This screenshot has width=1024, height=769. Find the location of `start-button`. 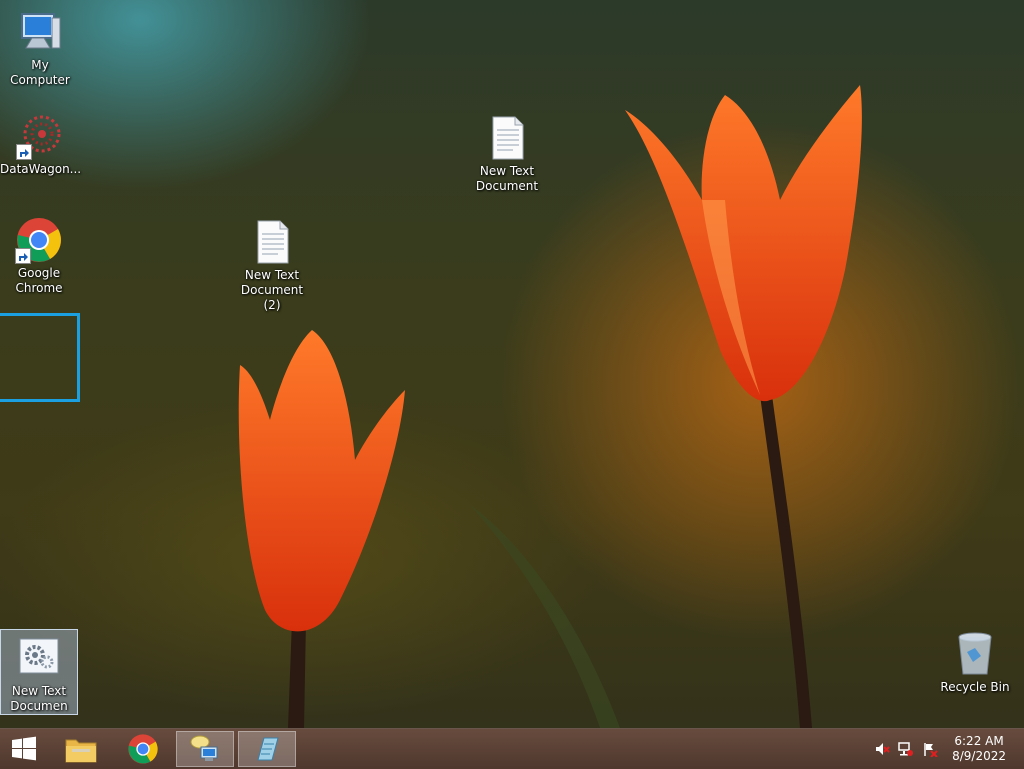

start-button is located at coordinates (24, 749).